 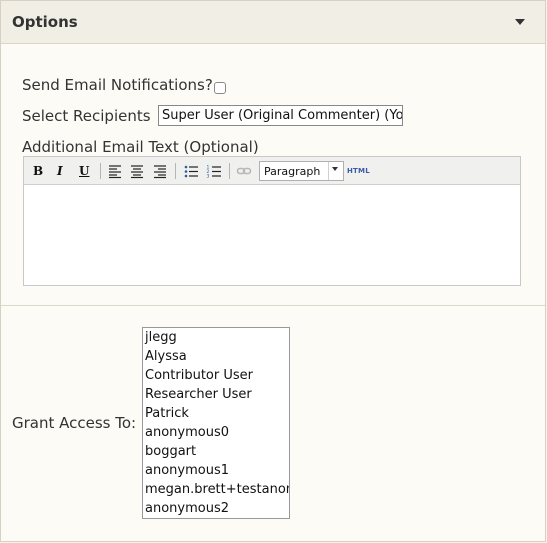 I want to click on send-notifications-checkbox, so click(x=220, y=88).